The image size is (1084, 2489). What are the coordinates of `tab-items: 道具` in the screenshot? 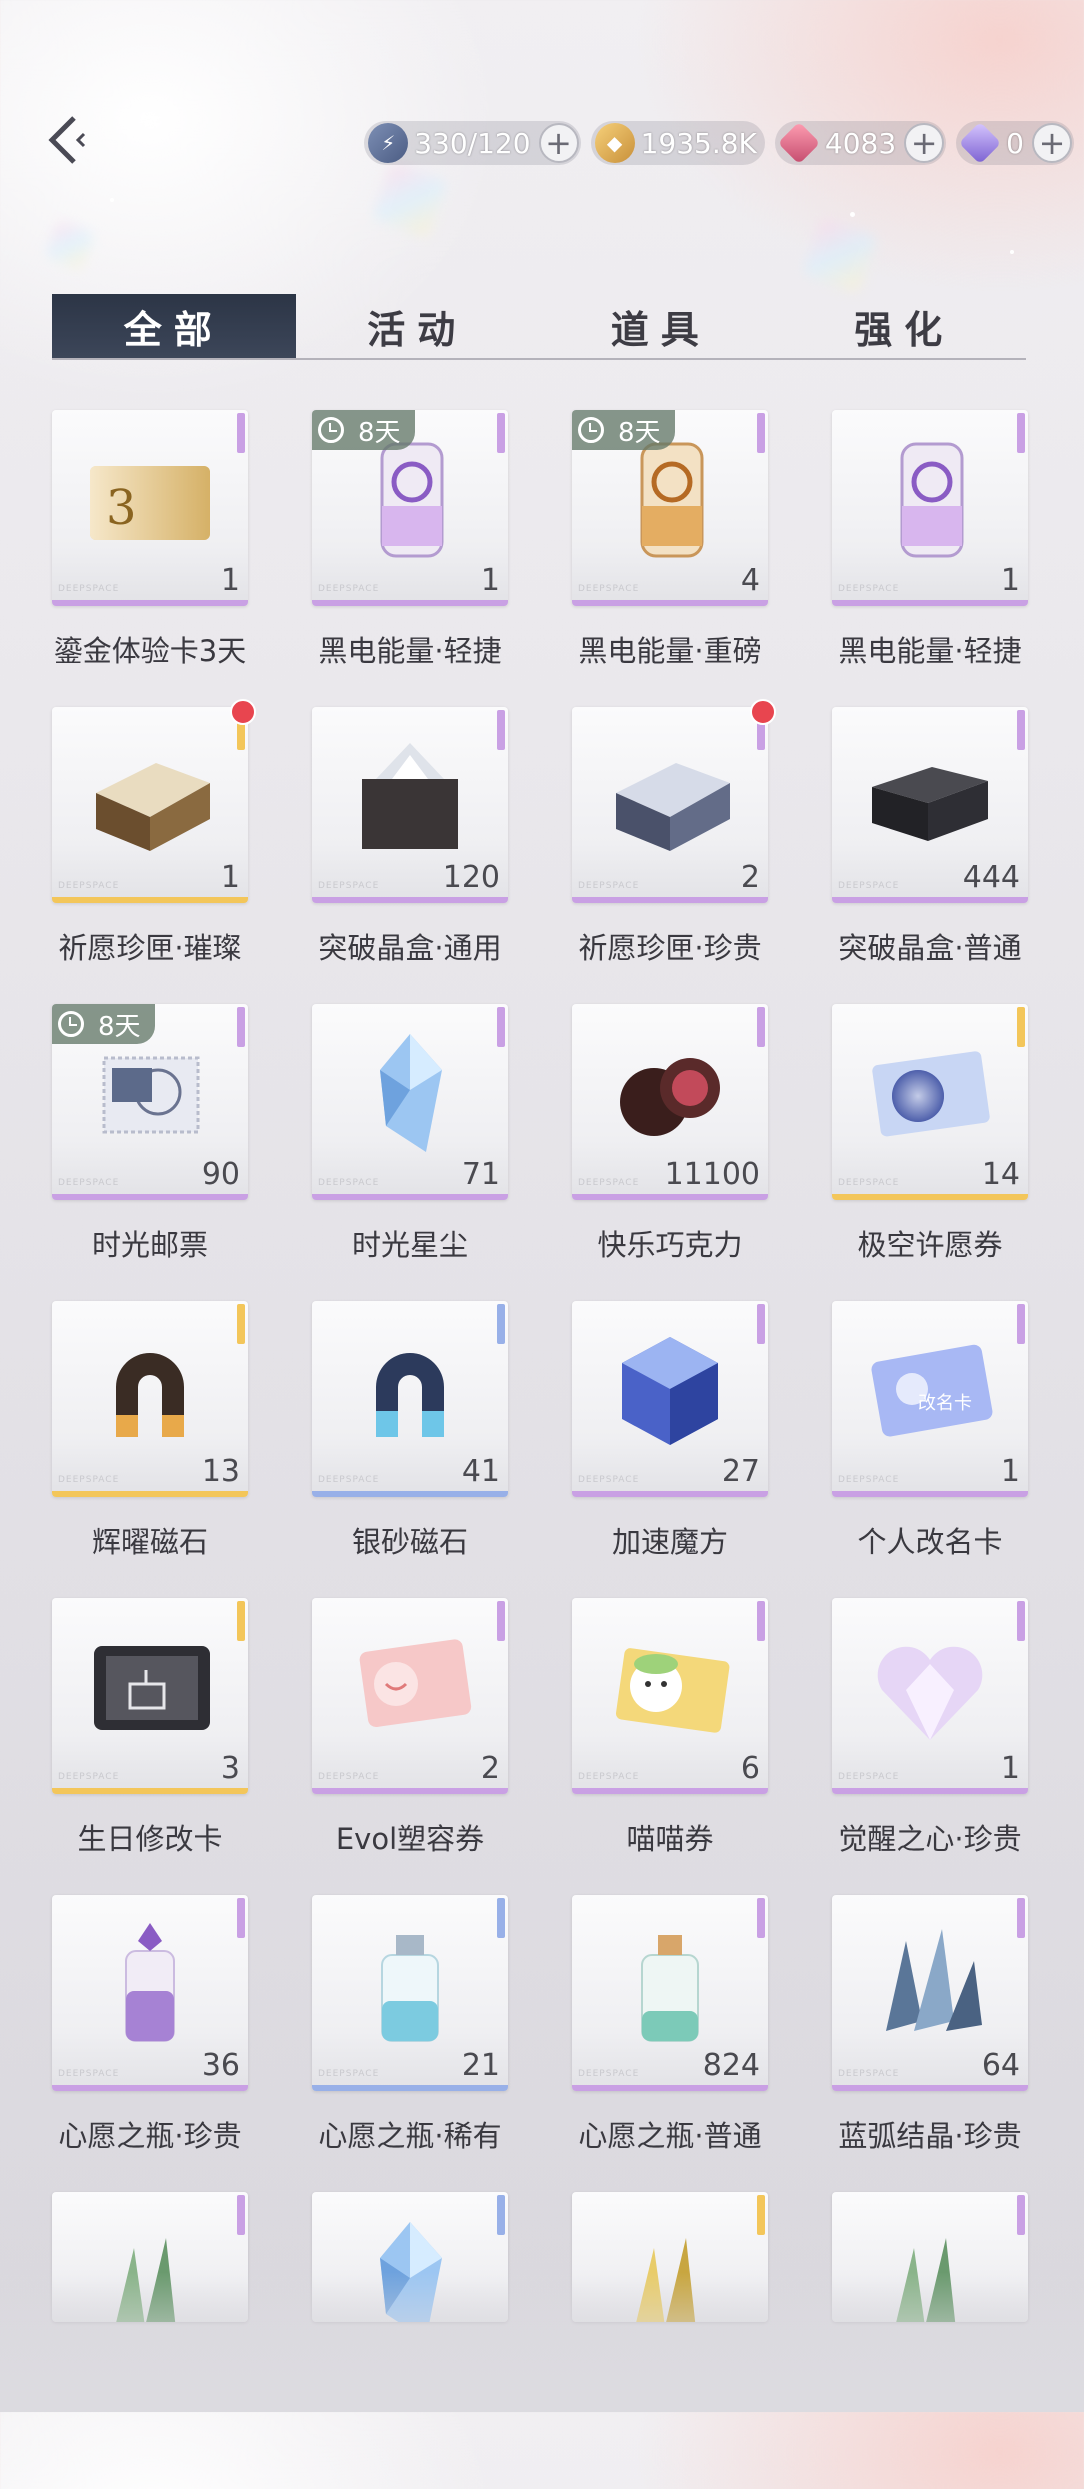 It's located at (661, 326).